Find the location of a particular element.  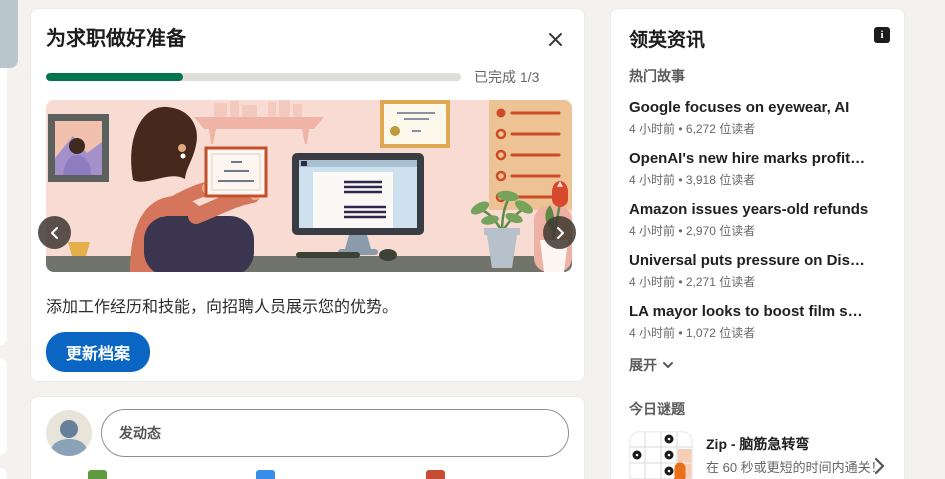

expand-button: 展开 is located at coordinates (651, 365).